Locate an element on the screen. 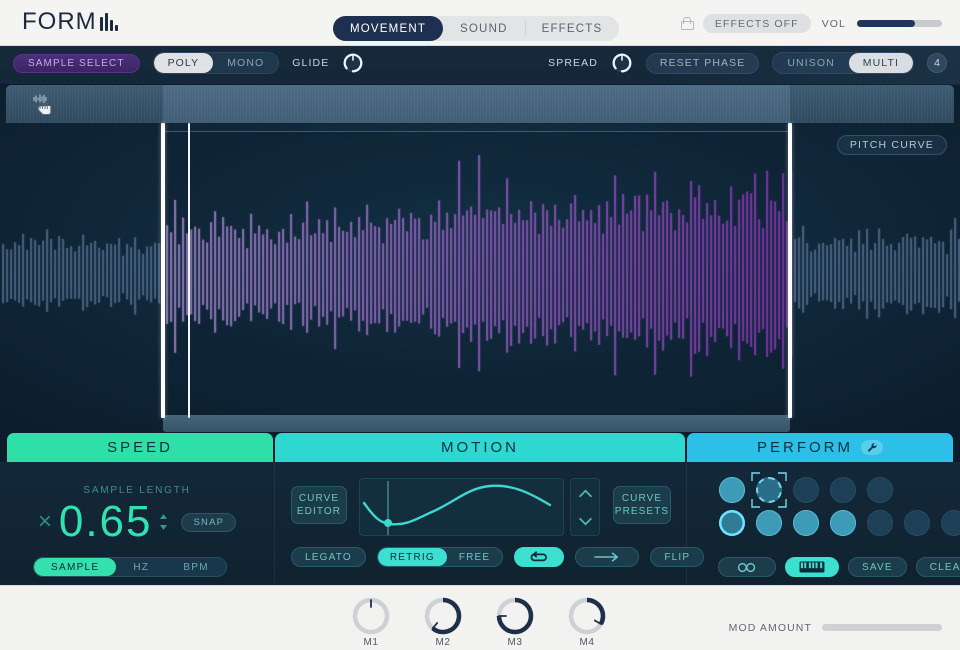  app-logo-text: FORM is located at coordinates (59, 21).